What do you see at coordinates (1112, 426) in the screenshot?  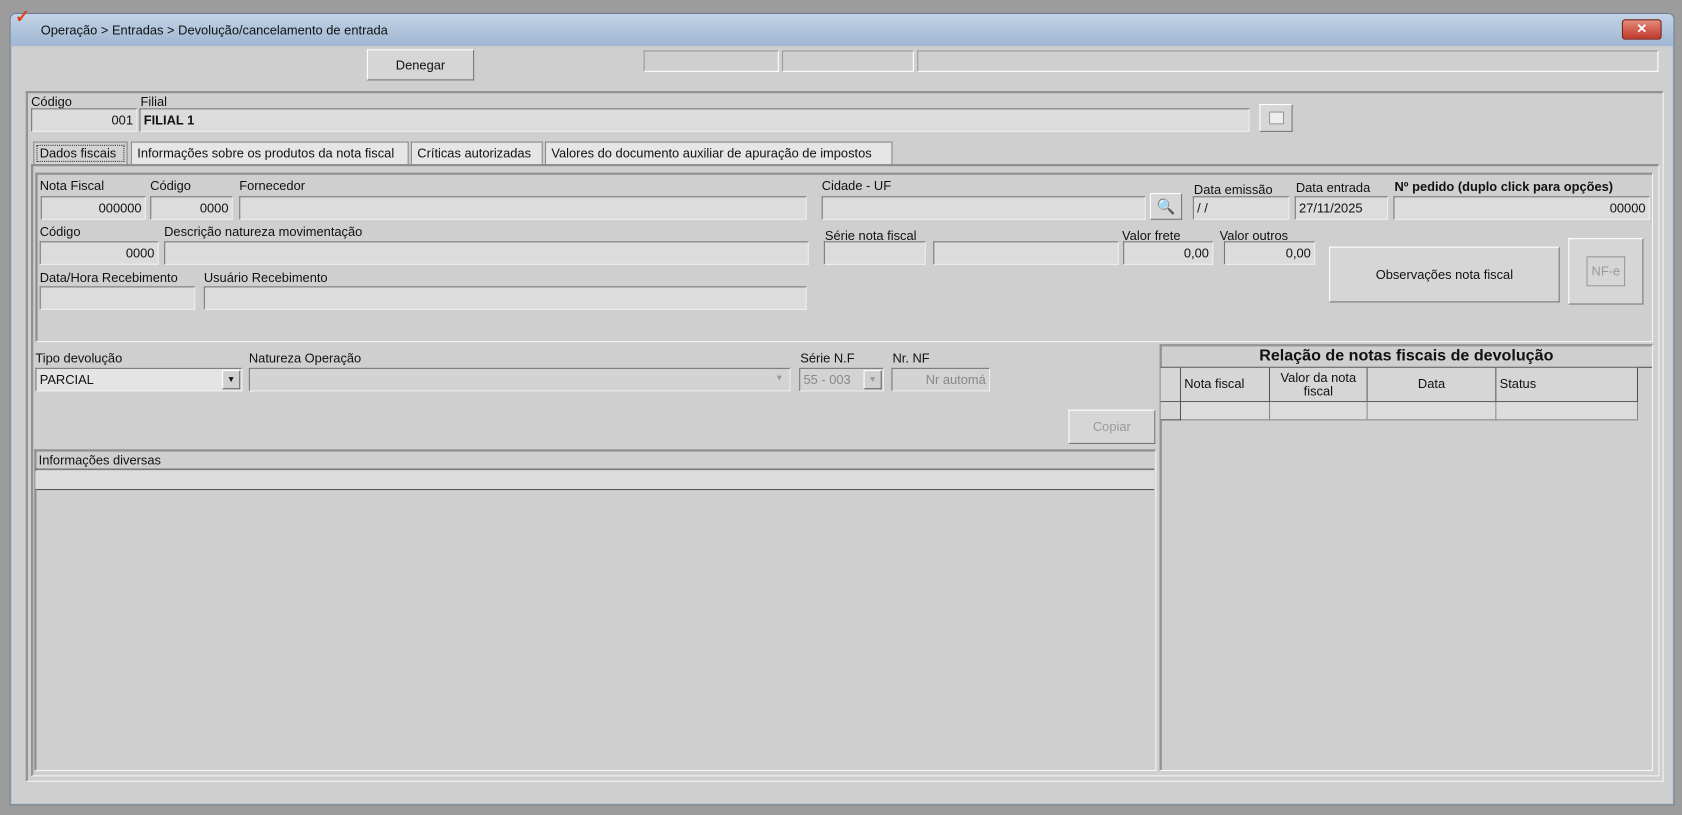 I see `copiar-button: Copiar` at bounding box center [1112, 426].